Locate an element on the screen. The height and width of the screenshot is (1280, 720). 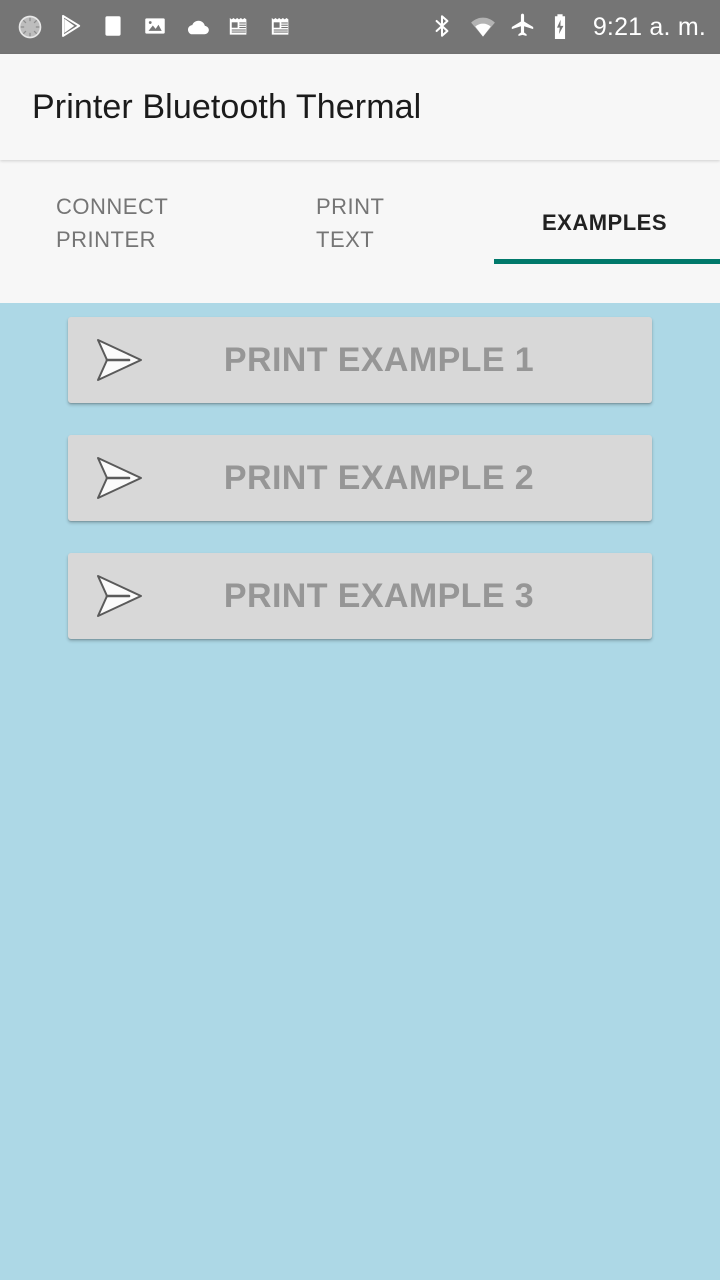
print-example-3-button: PRINT EXAMPLE 3 is located at coordinates (360, 596).